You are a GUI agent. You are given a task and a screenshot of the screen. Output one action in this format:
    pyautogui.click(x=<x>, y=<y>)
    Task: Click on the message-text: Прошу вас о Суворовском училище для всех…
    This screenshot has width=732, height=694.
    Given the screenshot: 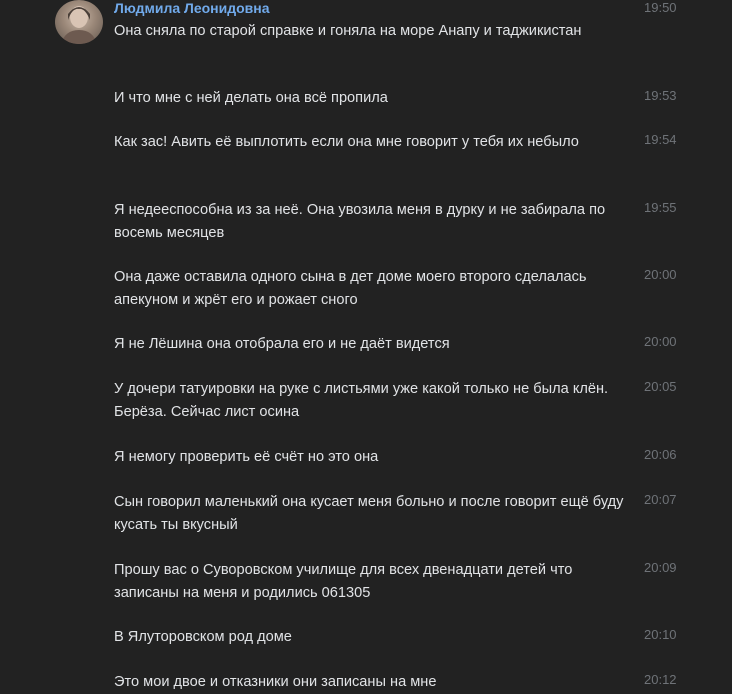 What is the action you would take?
    pyautogui.click(x=343, y=581)
    